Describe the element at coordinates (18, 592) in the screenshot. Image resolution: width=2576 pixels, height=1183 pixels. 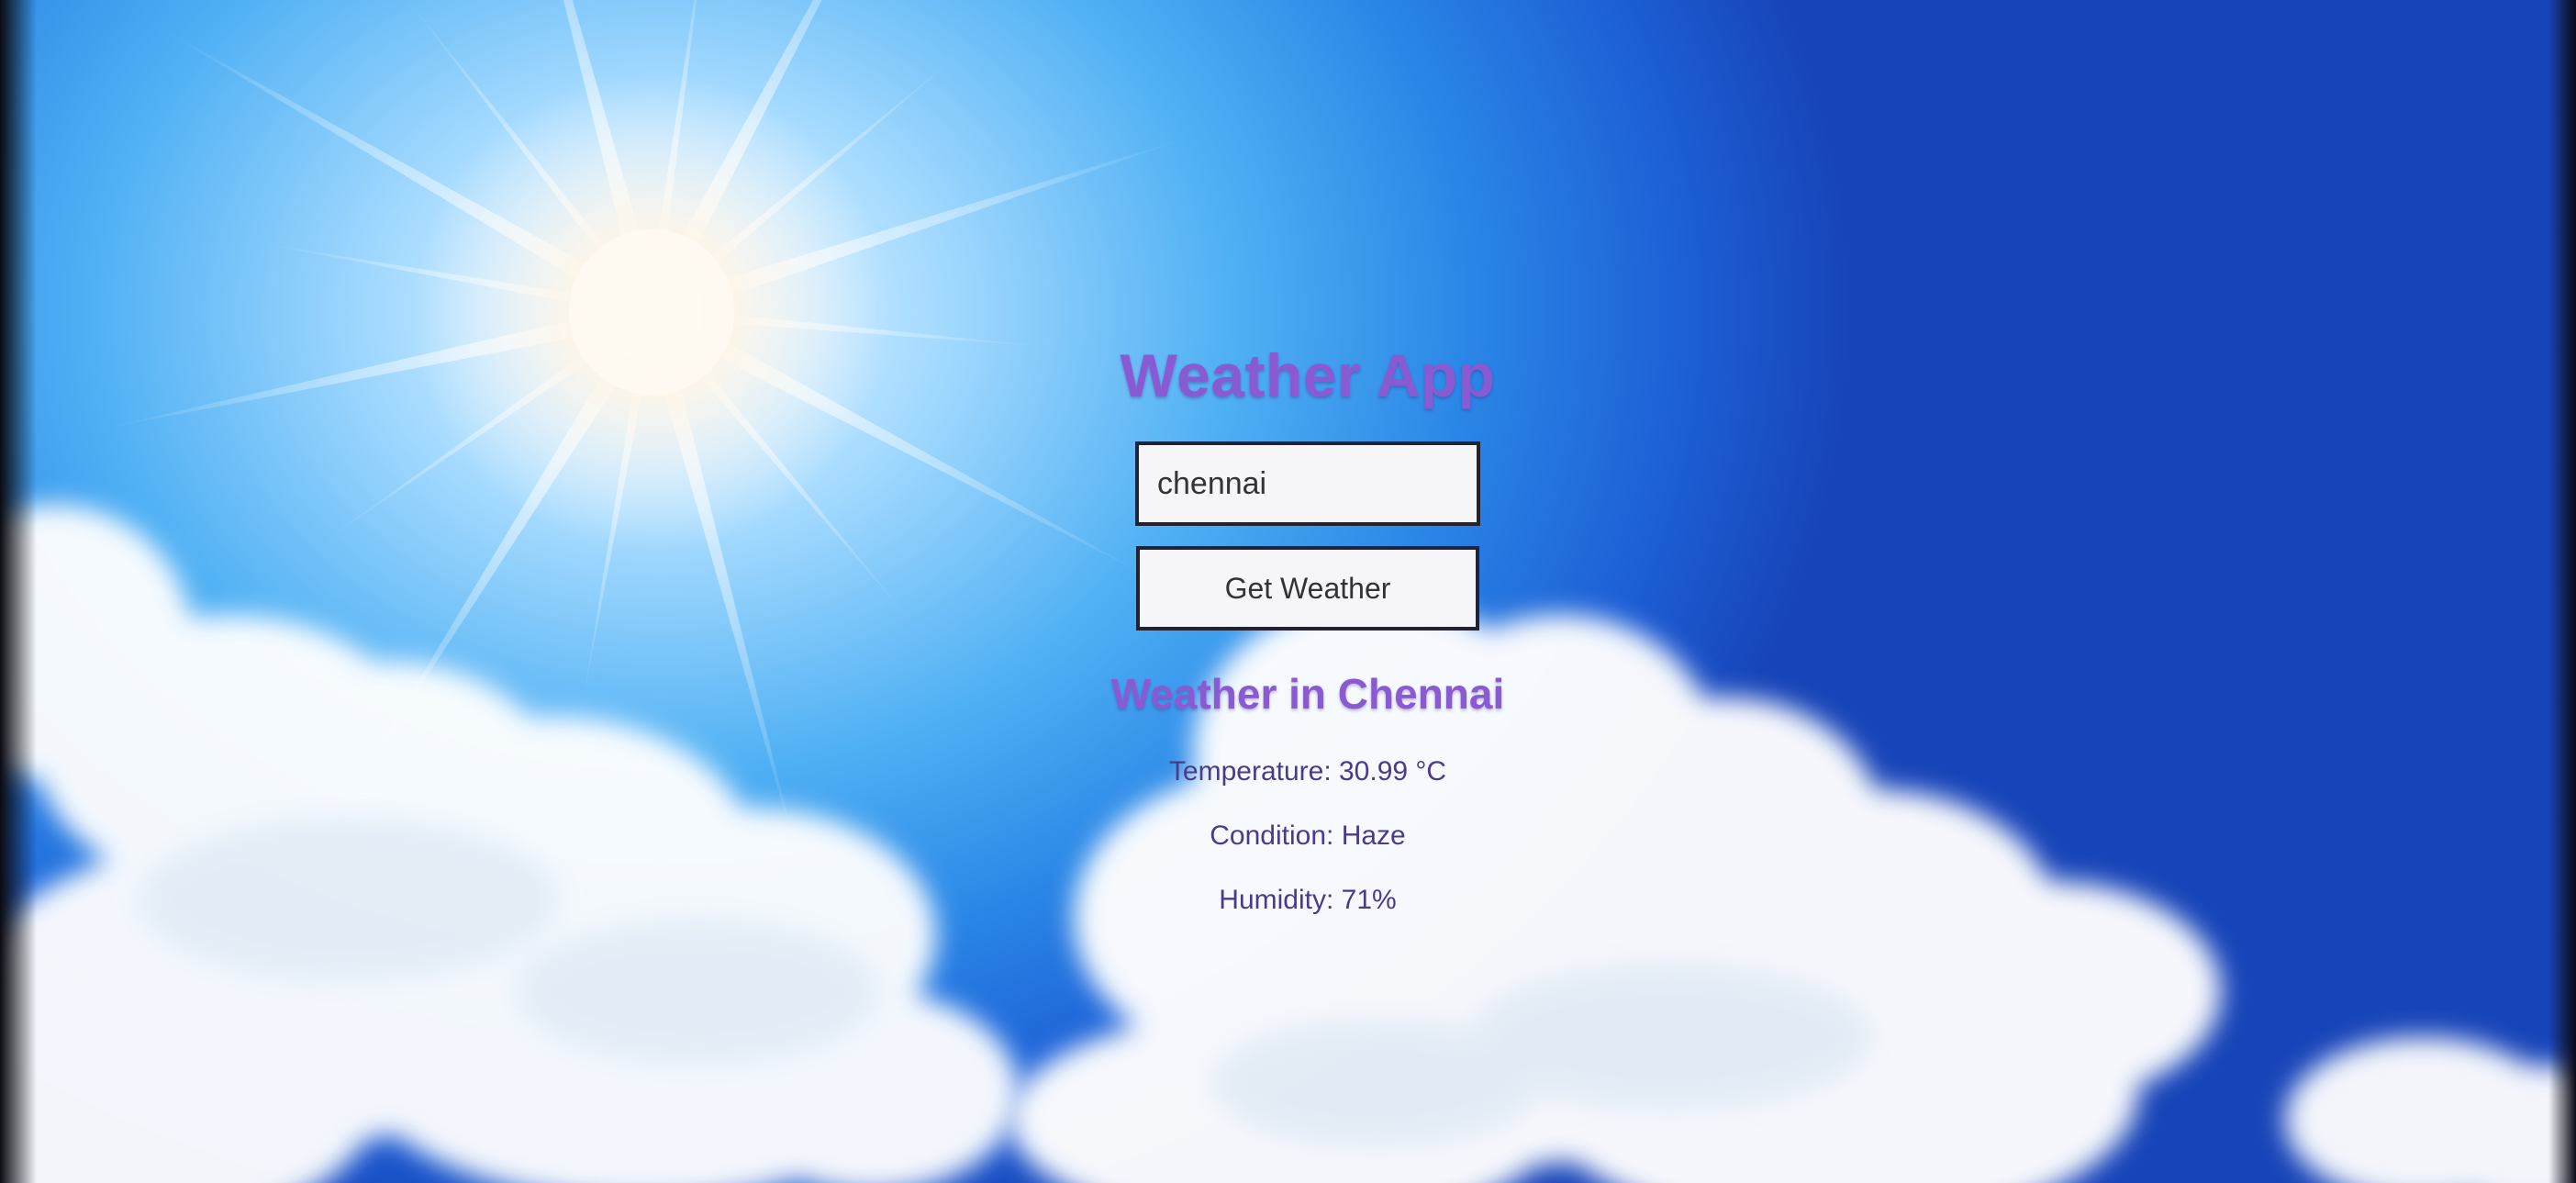
I see `monitor-bezel-left` at that location.